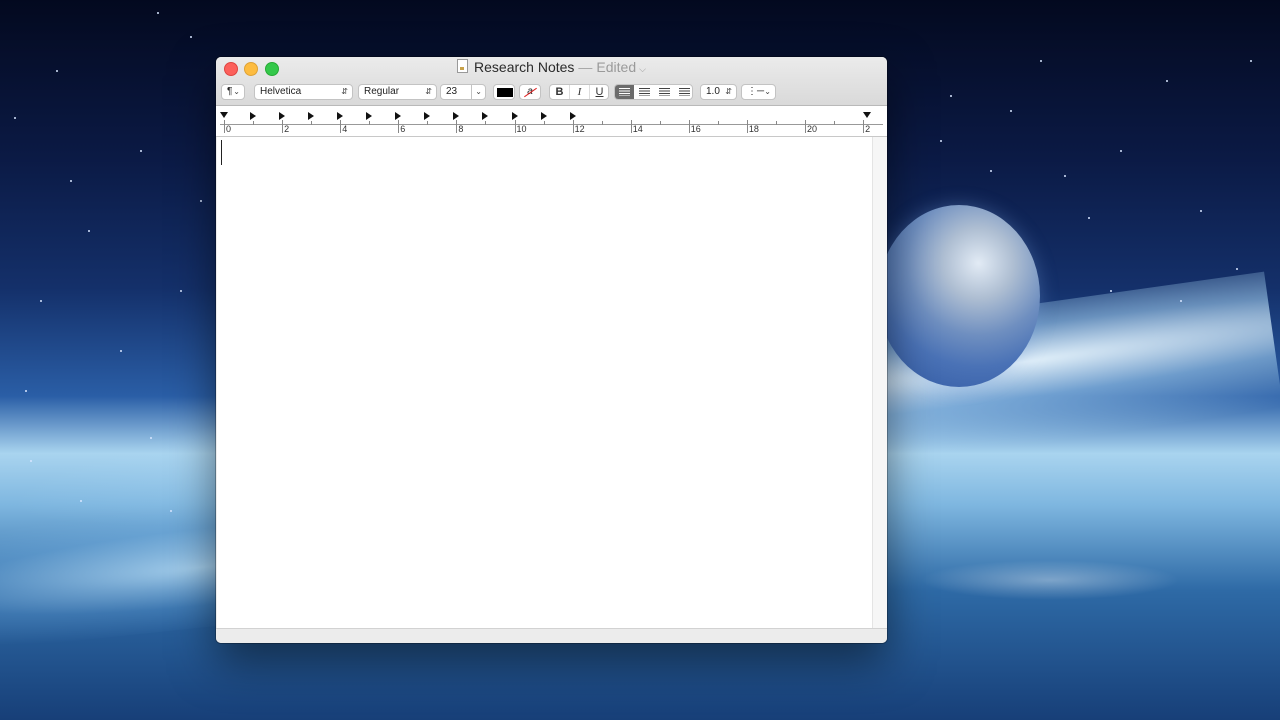 This screenshot has height=720, width=1280. I want to click on text-color-well, so click(504, 92).